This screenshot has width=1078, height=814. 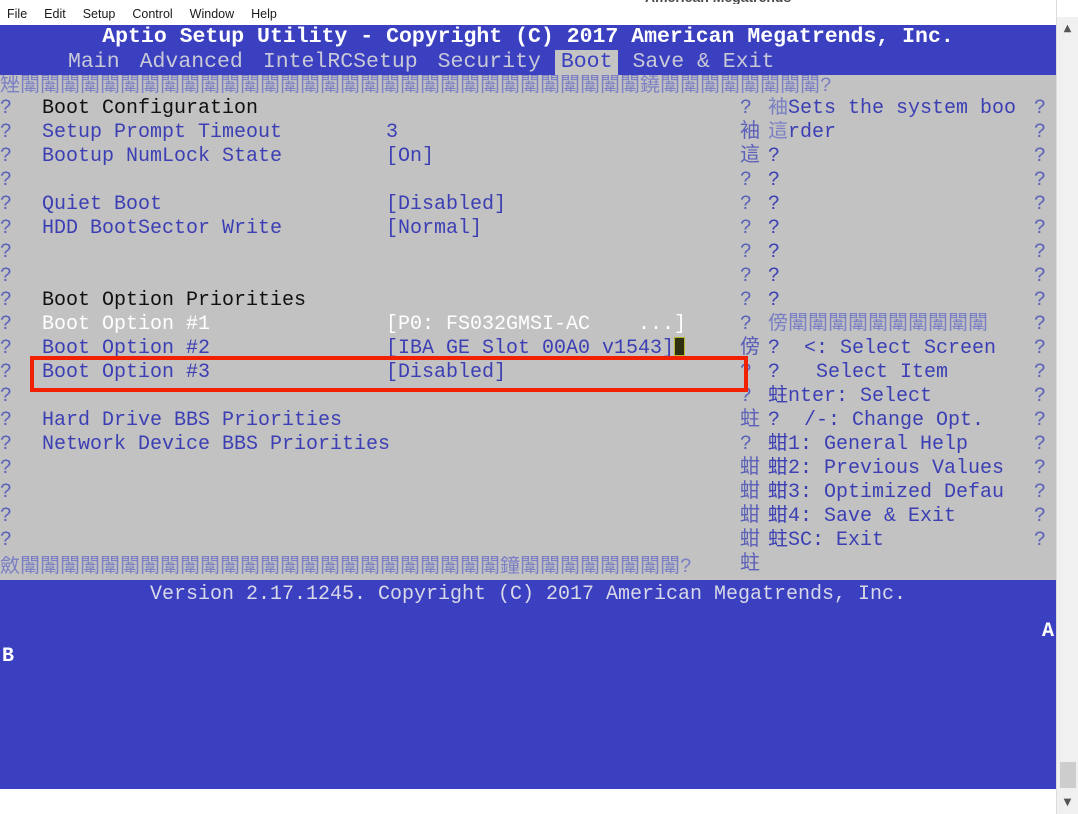 What do you see at coordinates (858, 372) in the screenshot?
I see `help-key-text: ? Select Item` at bounding box center [858, 372].